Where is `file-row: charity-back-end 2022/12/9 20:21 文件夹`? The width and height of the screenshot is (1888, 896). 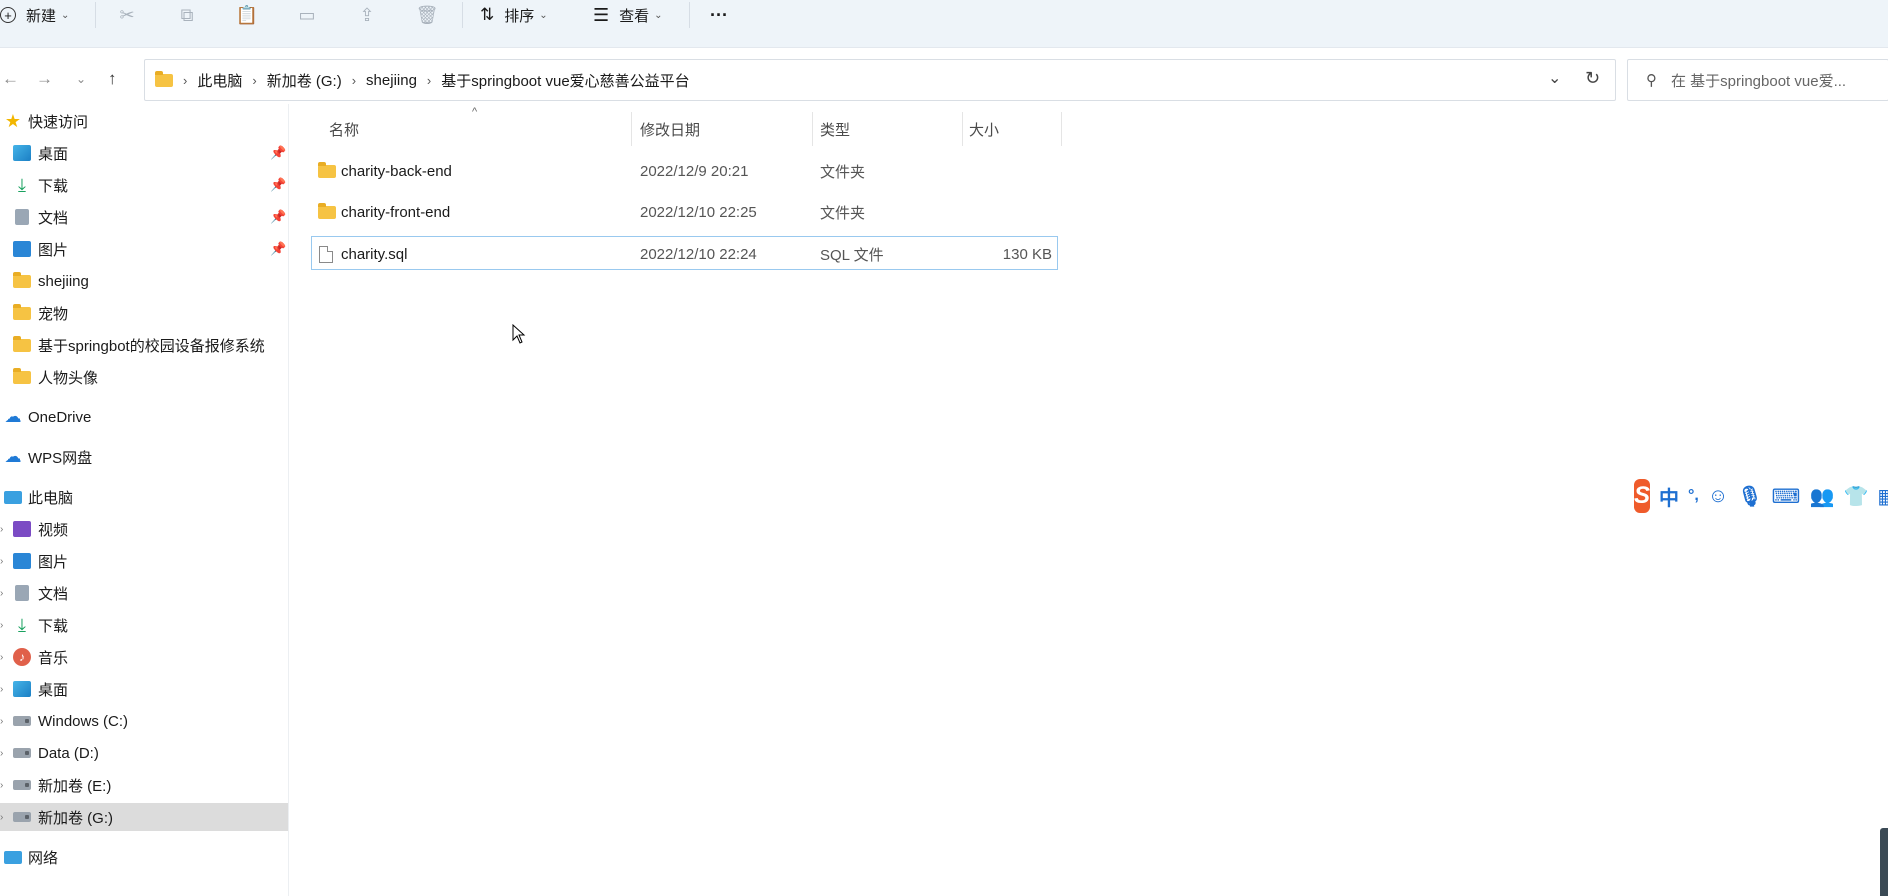
file-row: charity-back-end 2022/12/9 20:21 文件夹 is located at coordinates (684, 171).